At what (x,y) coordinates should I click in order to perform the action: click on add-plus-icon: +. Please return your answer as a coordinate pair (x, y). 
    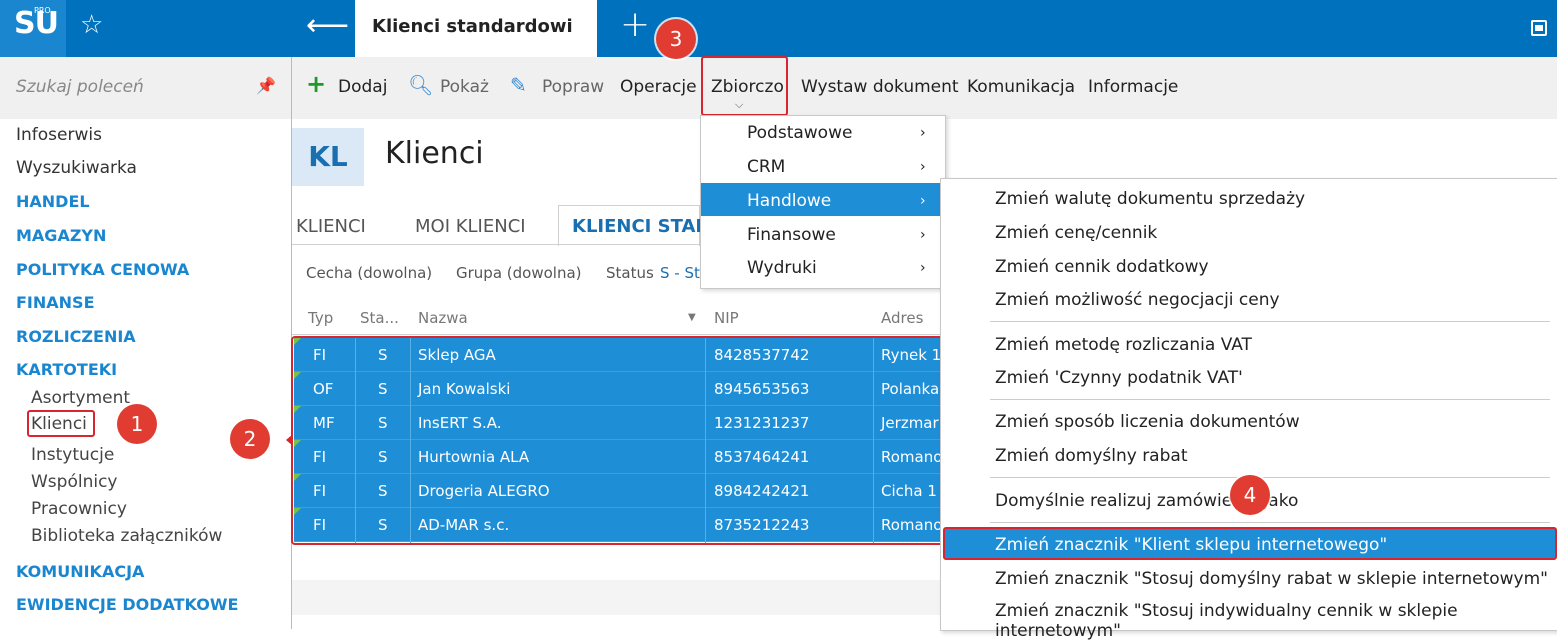
    Looking at the image, I should click on (316, 84).